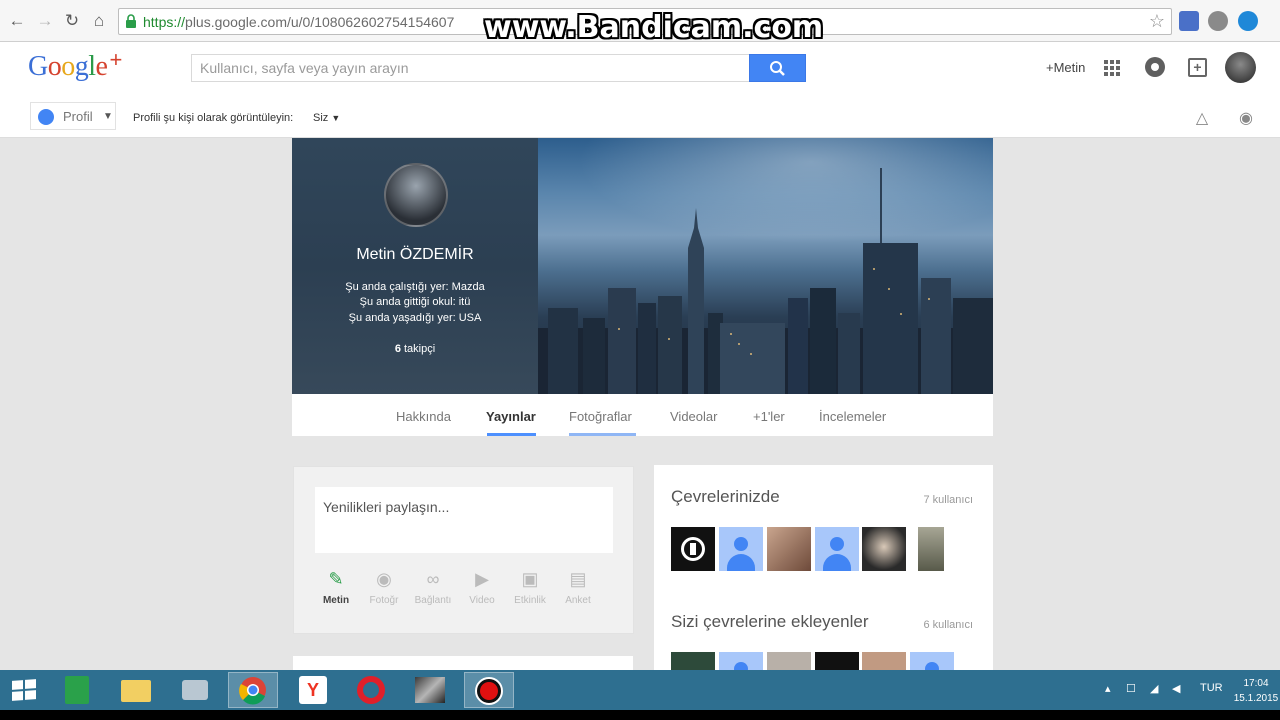 This screenshot has width=1280, height=720. I want to click on calendar-icon: ▣, so click(530, 579).